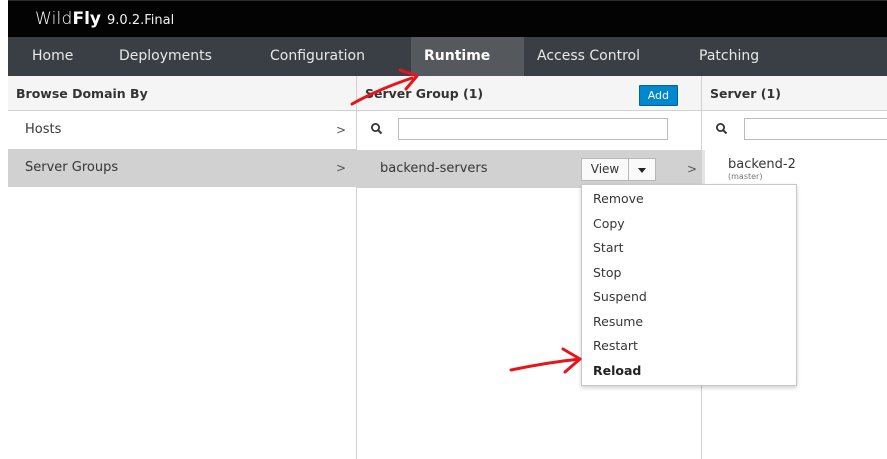 The height and width of the screenshot is (459, 887). I want to click on server-name: backend-2, so click(762, 164).